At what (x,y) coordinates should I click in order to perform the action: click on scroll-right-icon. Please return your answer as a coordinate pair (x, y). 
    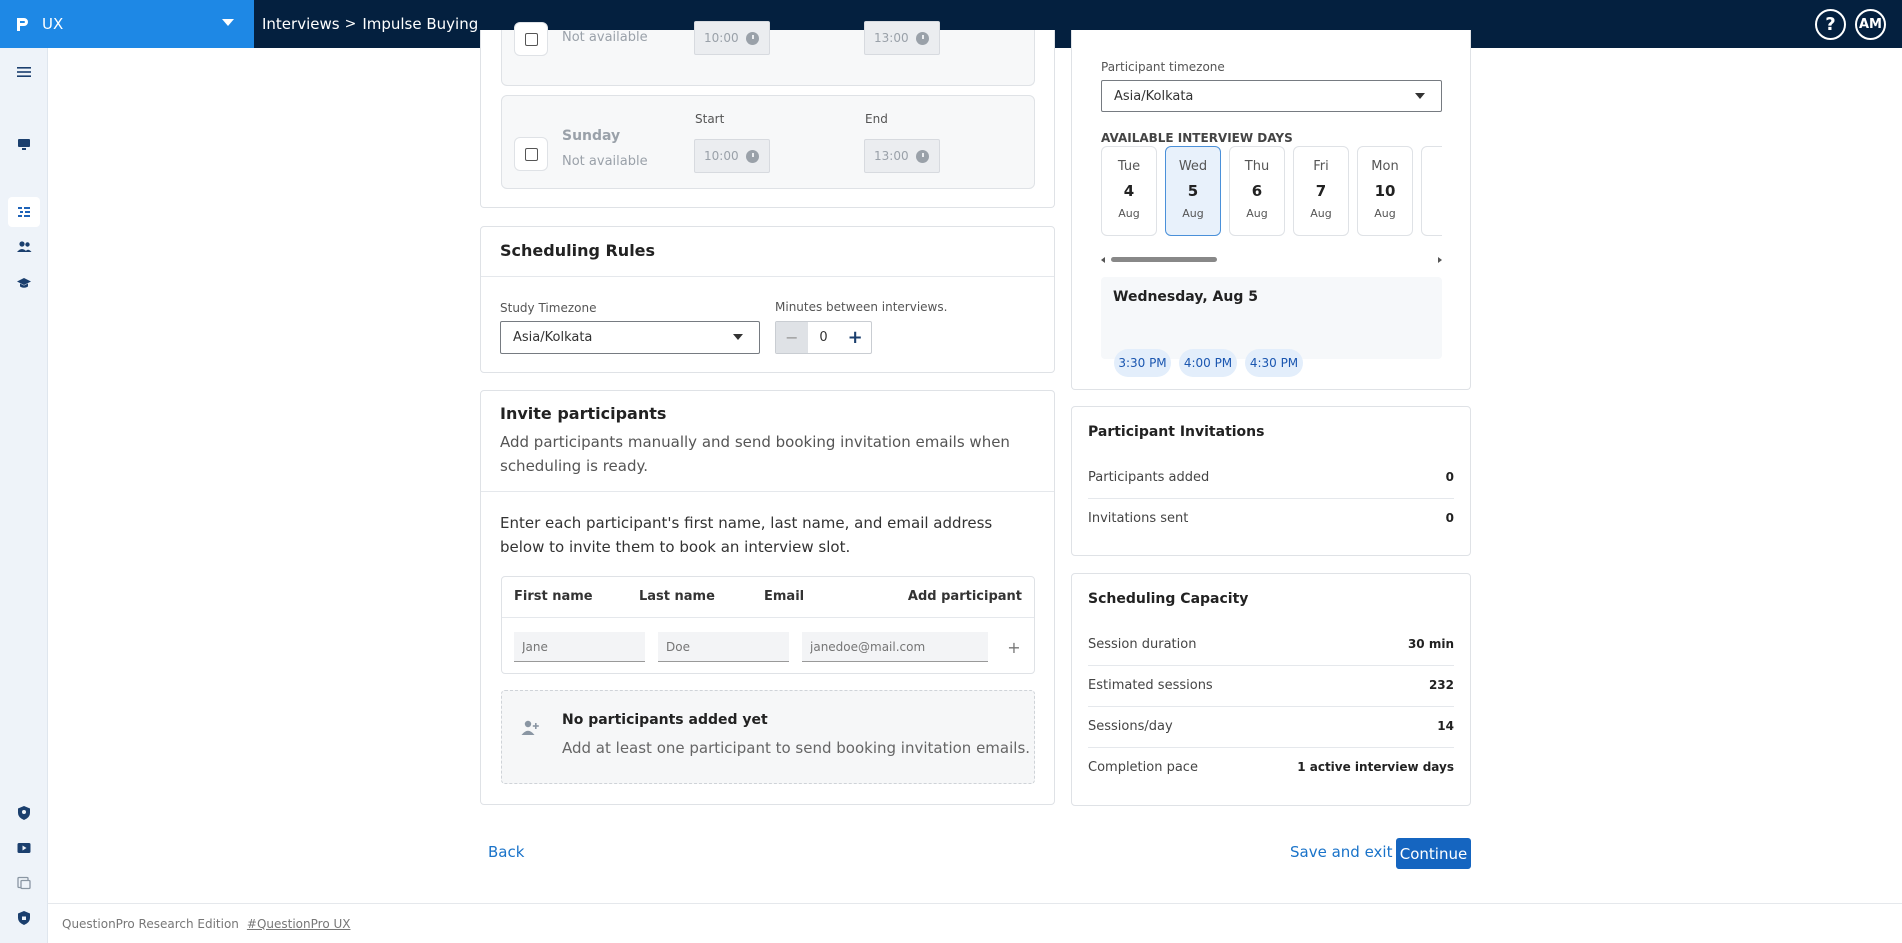
    Looking at the image, I should click on (1440, 260).